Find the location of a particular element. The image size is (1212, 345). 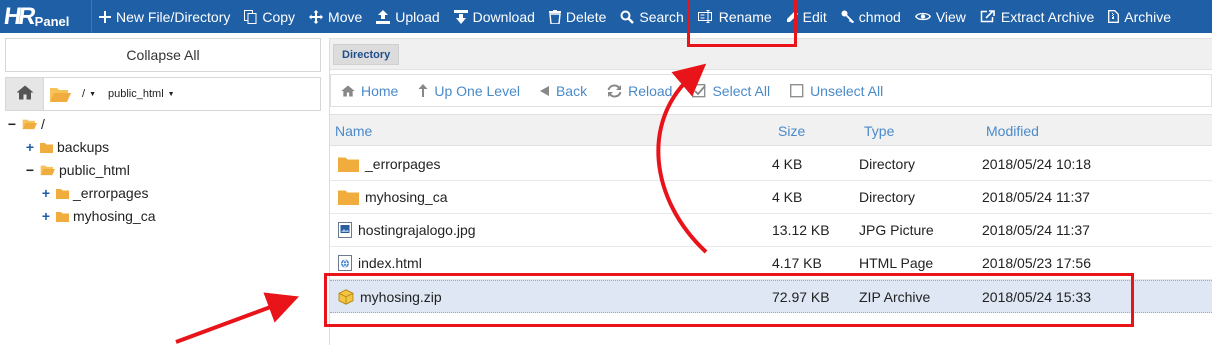

reload-icon is located at coordinates (614, 91).